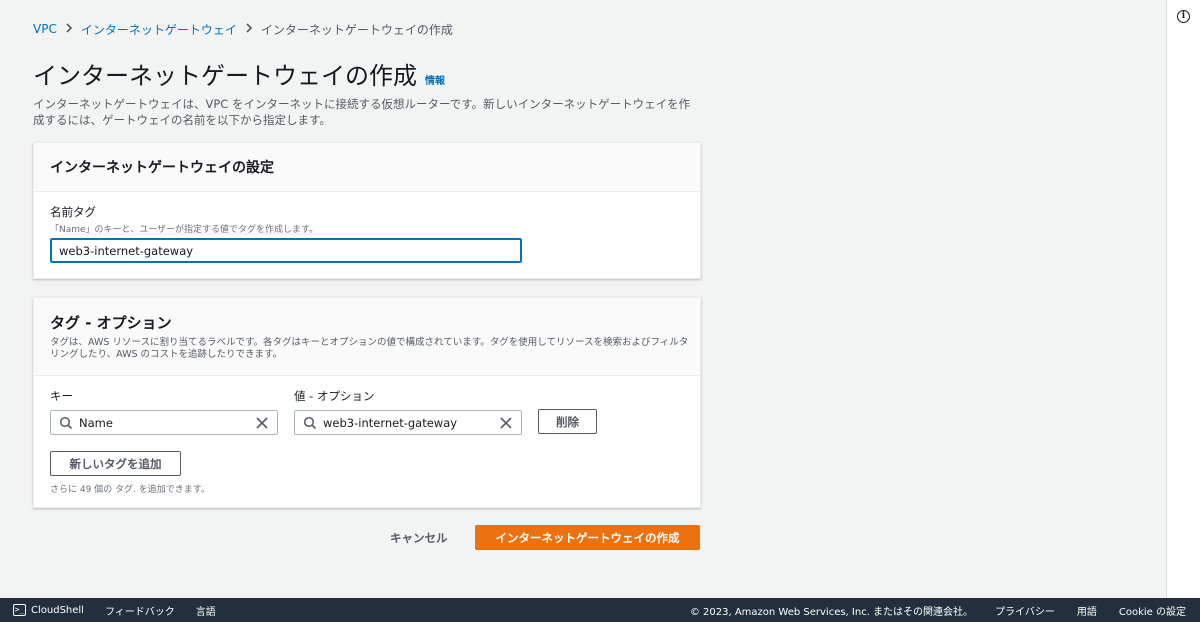 Image resolution: width=1200 pixels, height=622 pixels. I want to click on privacy-link: プライバシー, so click(1025, 610).